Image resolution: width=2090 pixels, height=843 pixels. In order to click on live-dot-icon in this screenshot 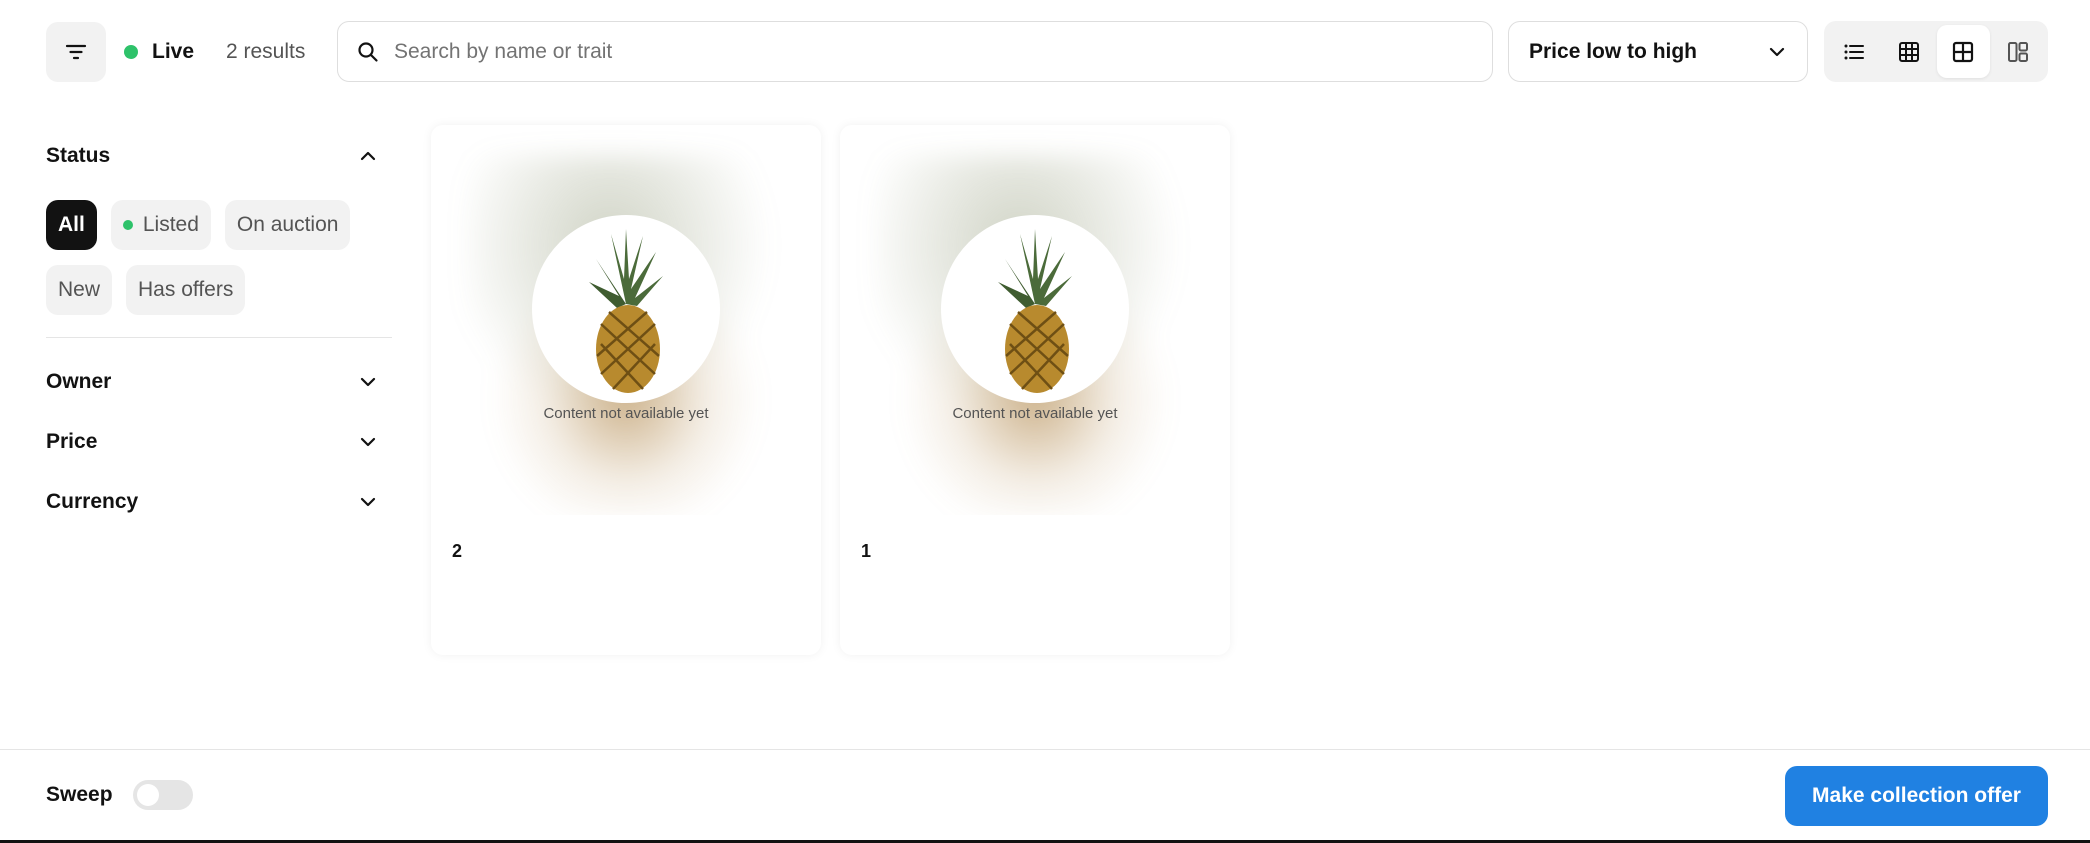, I will do `click(131, 52)`.